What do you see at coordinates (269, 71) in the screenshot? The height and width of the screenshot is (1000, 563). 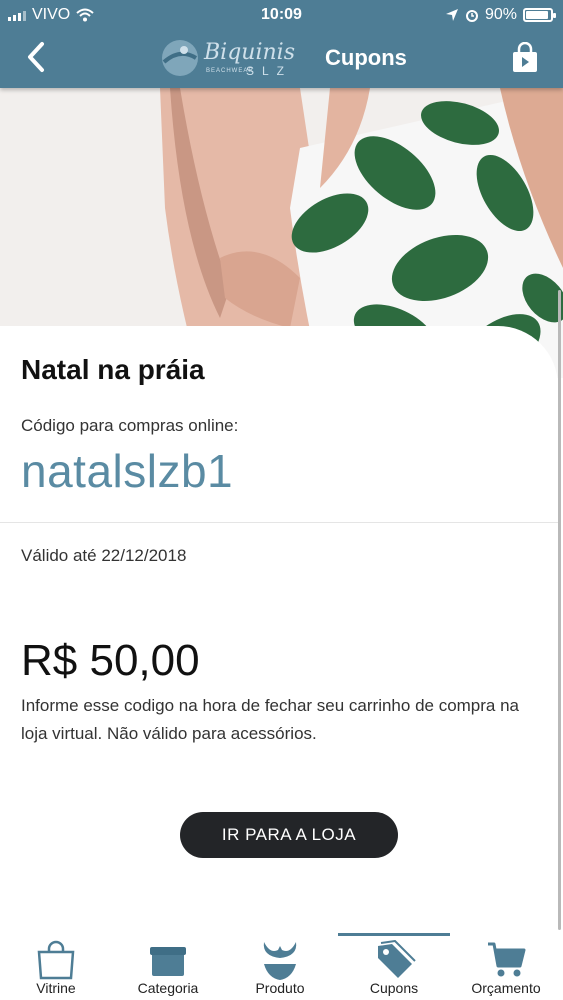 I see `logo-sub-text: SLZ` at bounding box center [269, 71].